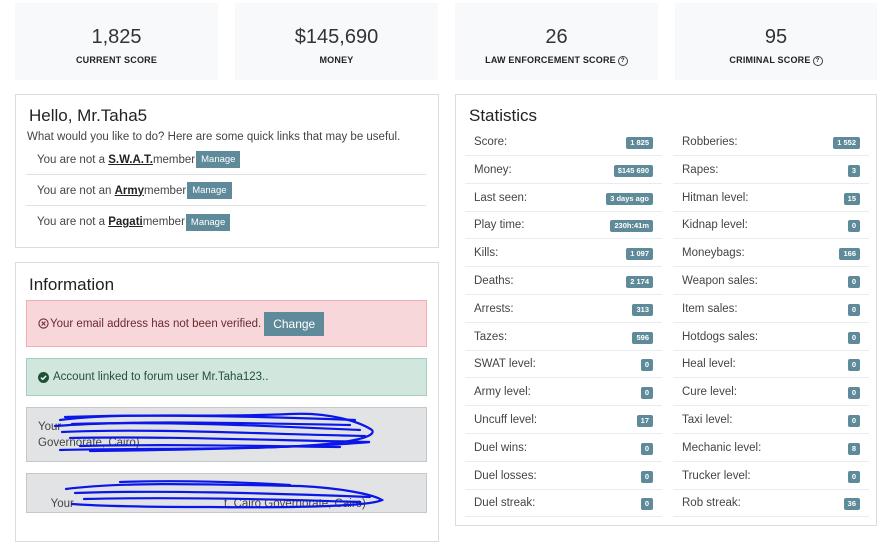  What do you see at coordinates (639, 254) in the screenshot?
I see `stat-value-badge: 1 097` at bounding box center [639, 254].